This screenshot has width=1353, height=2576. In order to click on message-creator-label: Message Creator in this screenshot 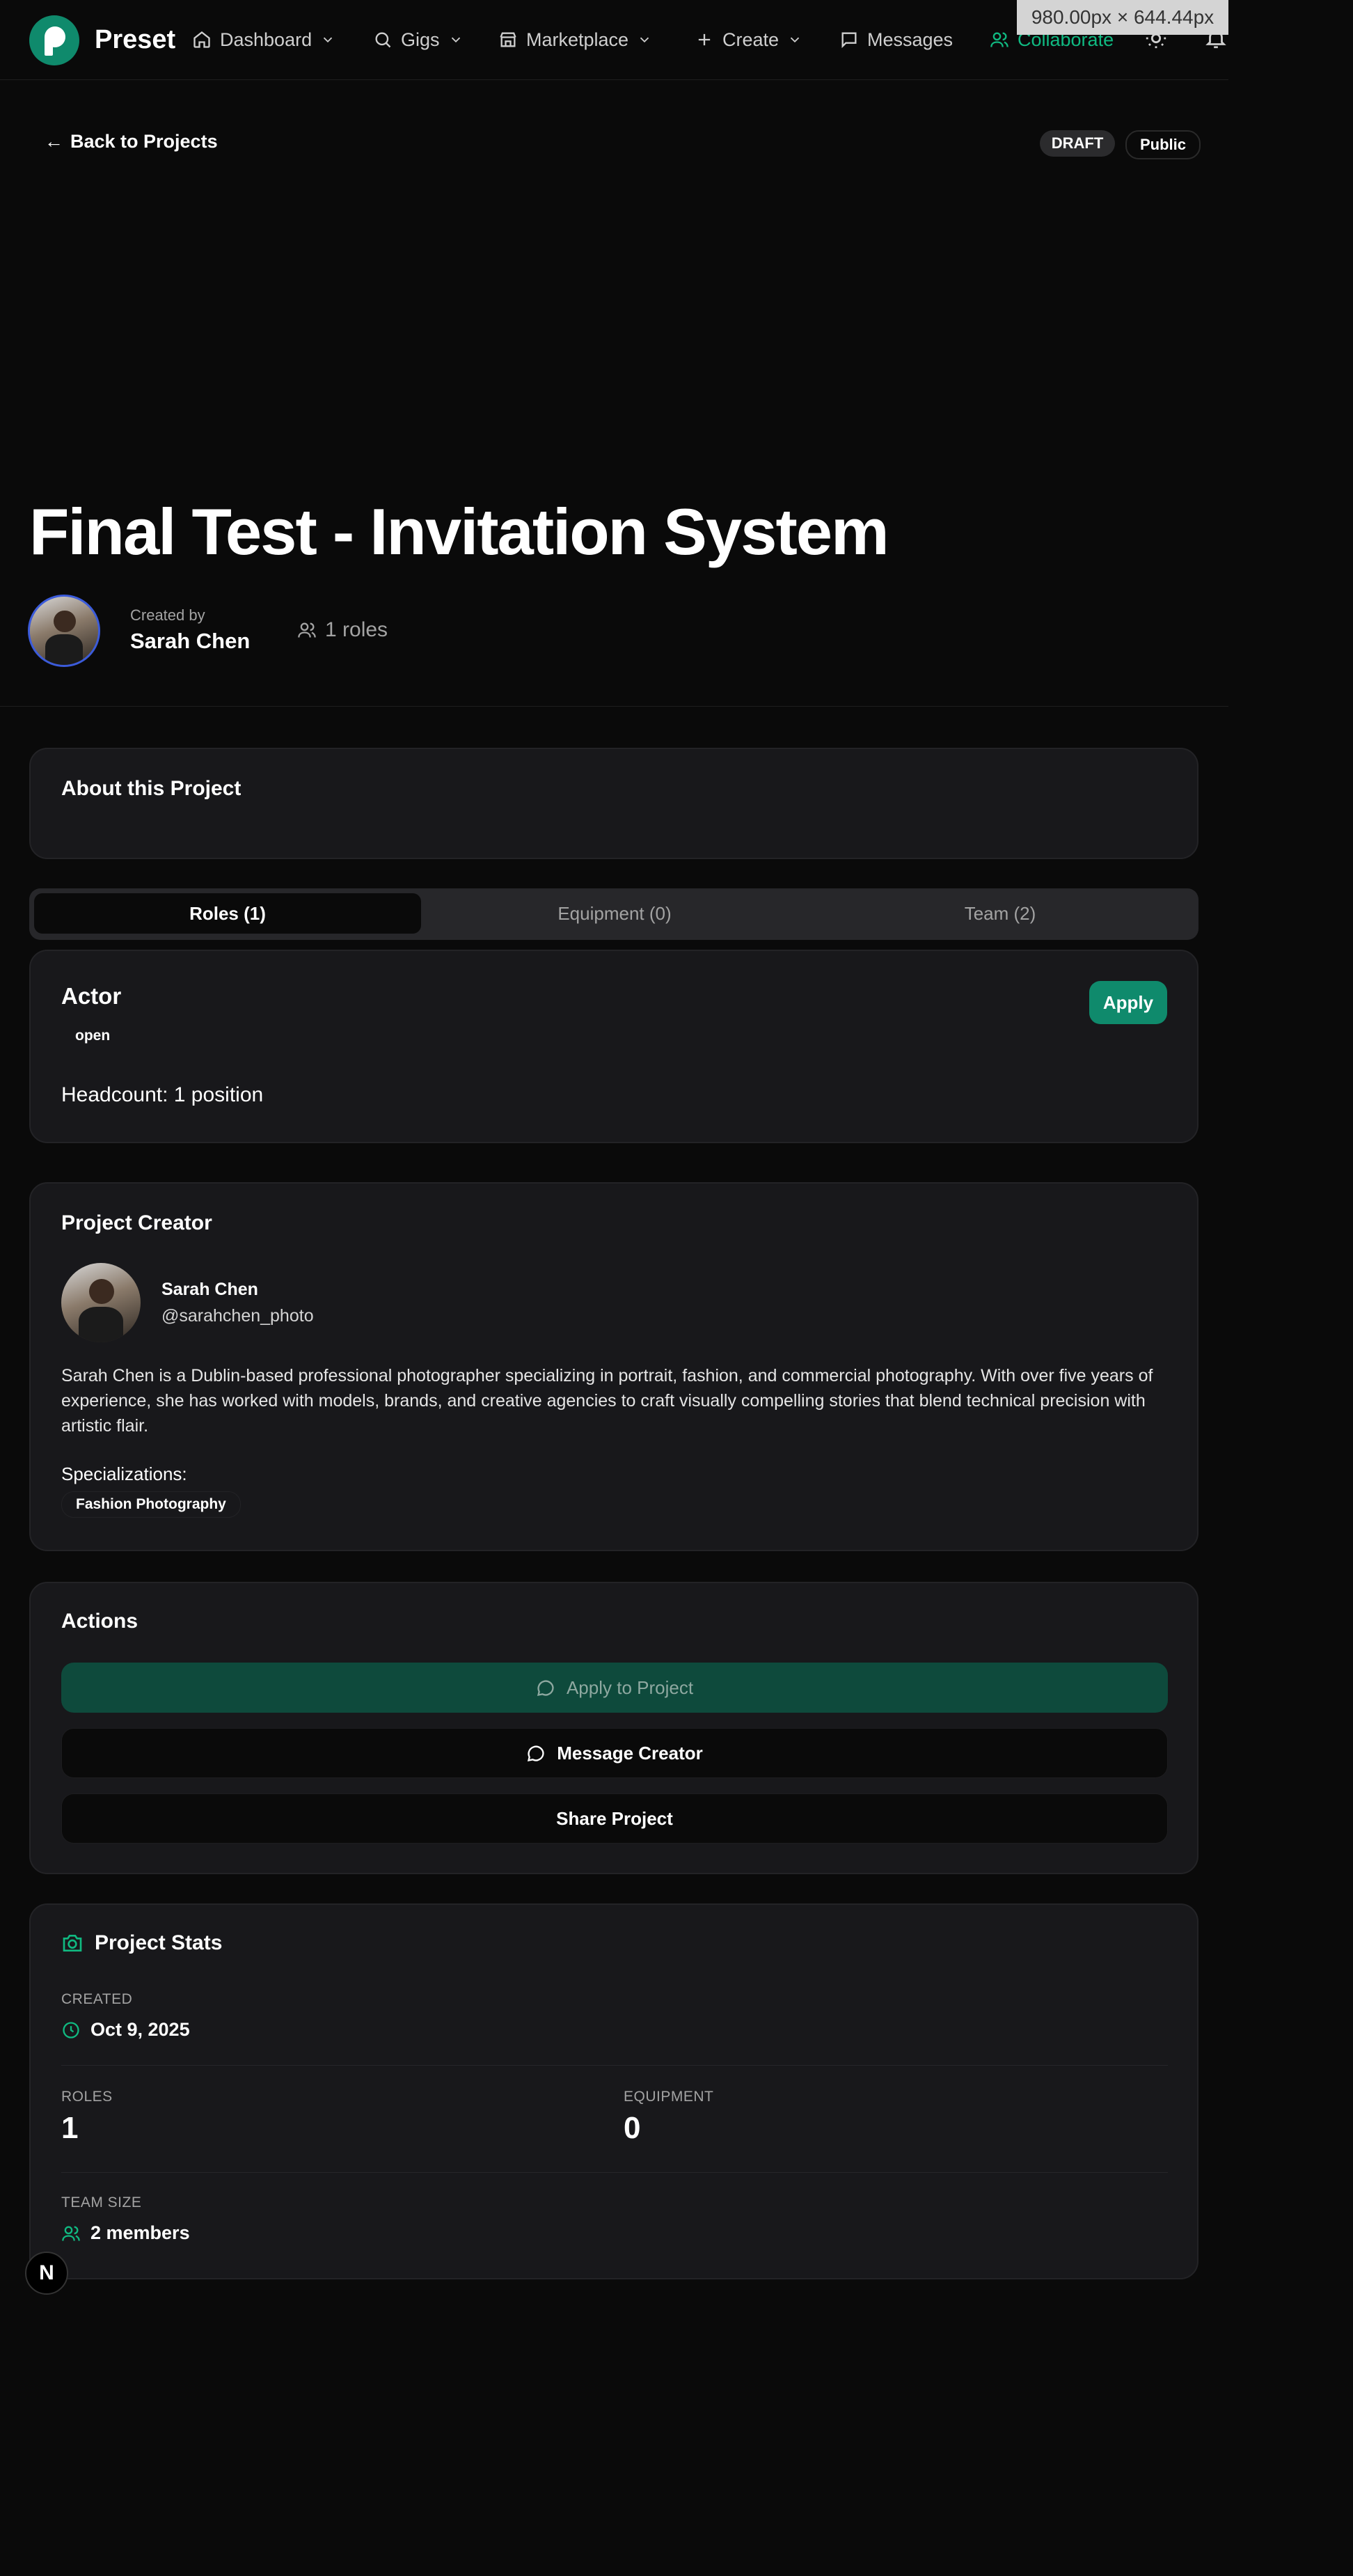, I will do `click(630, 1753)`.